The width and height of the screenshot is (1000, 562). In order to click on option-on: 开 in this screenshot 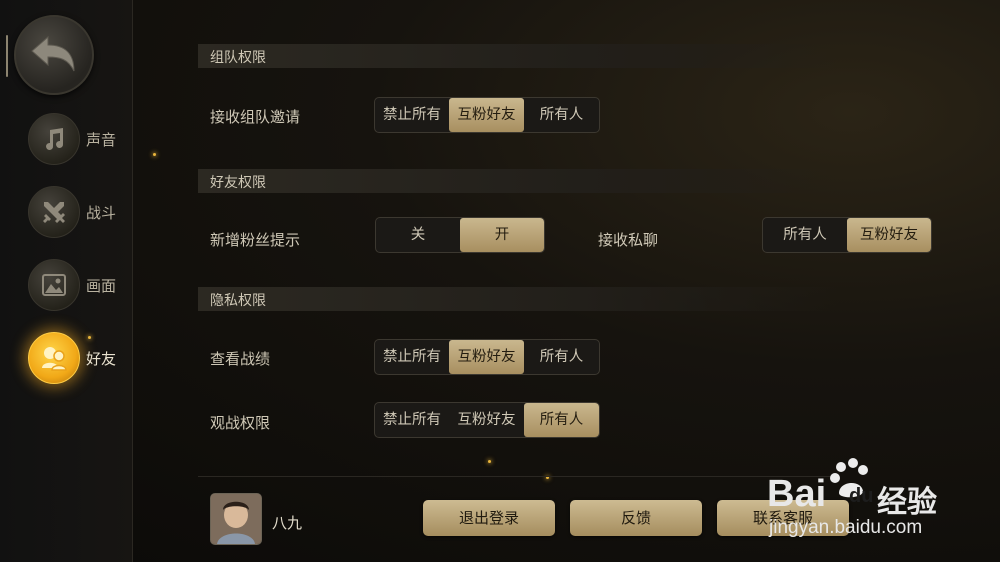, I will do `click(502, 235)`.